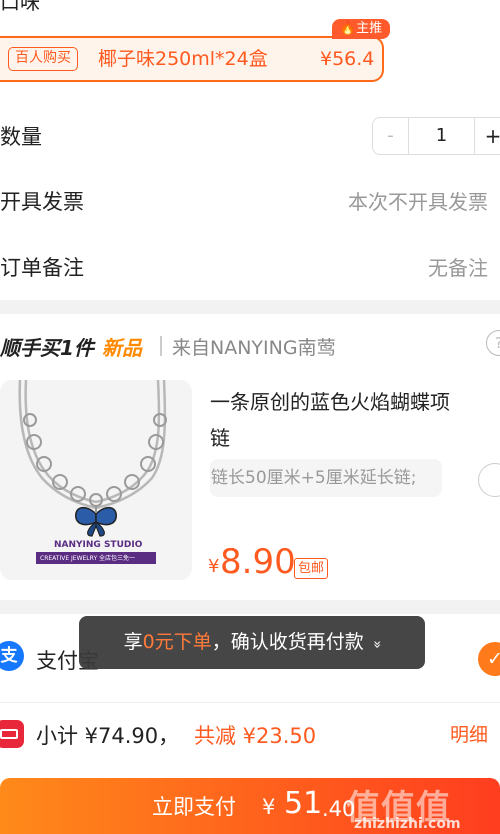 Image resolution: width=500 pixels, height=834 pixels. I want to click on watermark-text: zhizhizhi.com, so click(407, 824).